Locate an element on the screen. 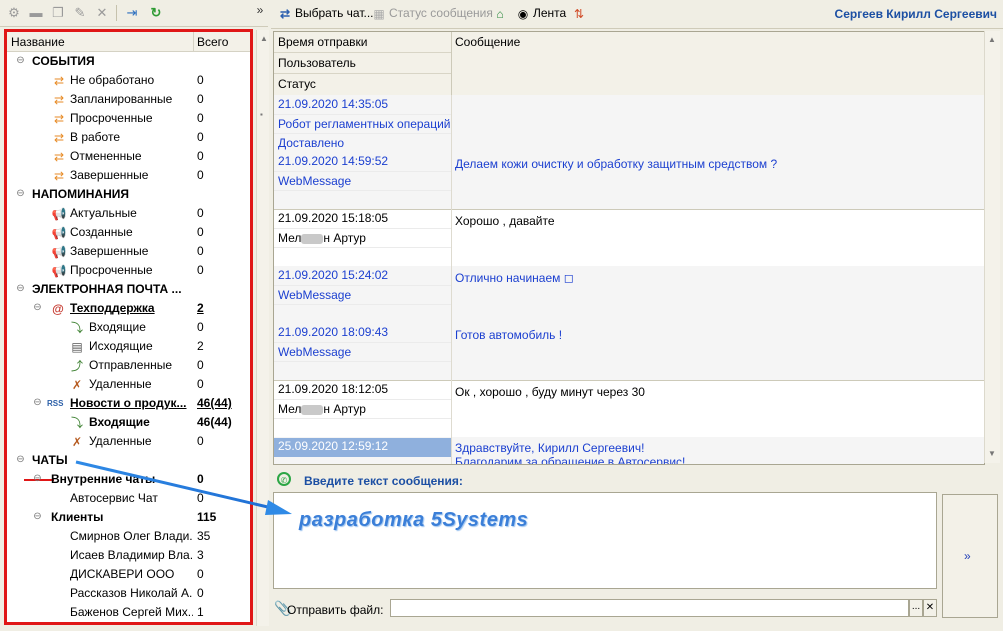  tree-item: Рассказов Николай А... 0 is located at coordinates (128, 593).